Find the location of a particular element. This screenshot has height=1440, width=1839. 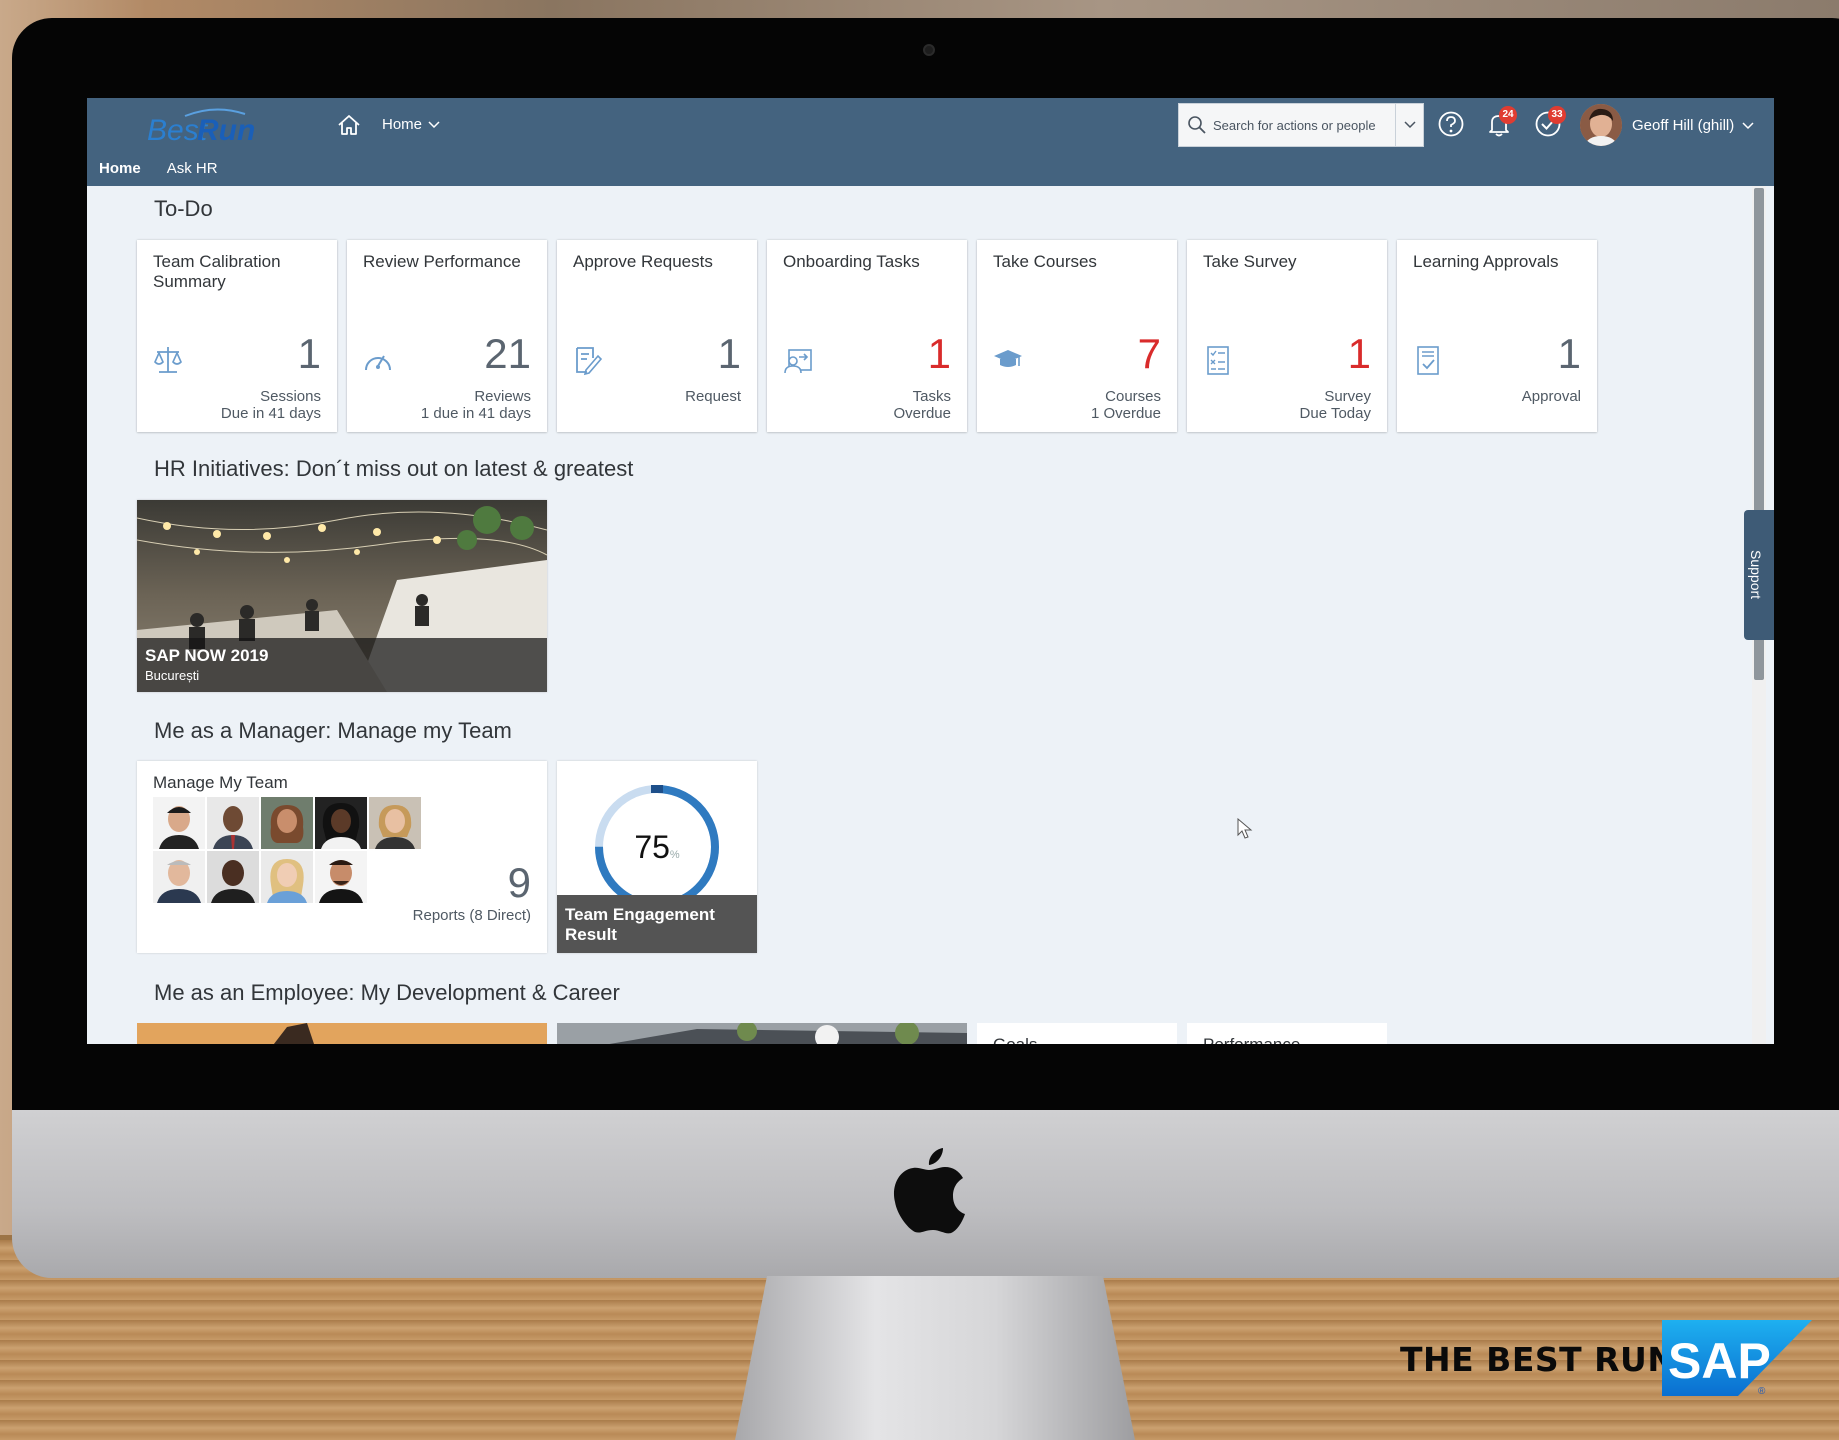

brand-tagline: THE BEST RUN is located at coordinates (1538, 1359).